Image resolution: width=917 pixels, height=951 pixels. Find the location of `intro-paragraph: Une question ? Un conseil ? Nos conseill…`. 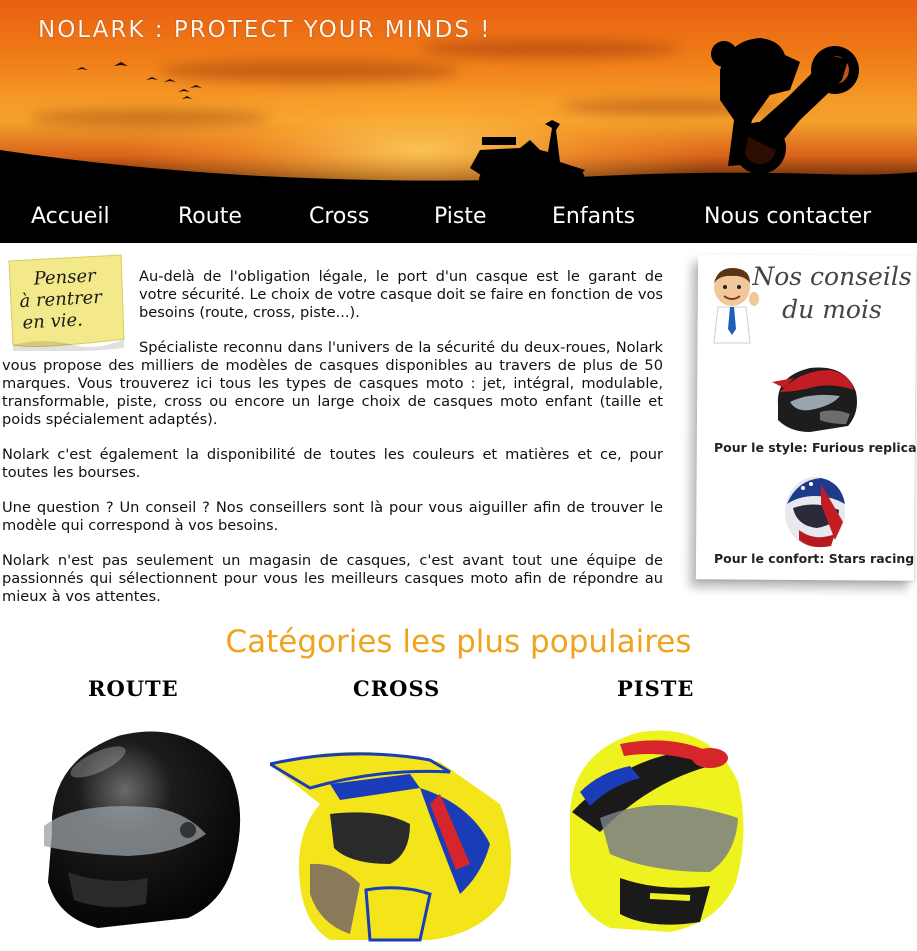

intro-paragraph: Une question ? Un conseil ? Nos conseill… is located at coordinates (332, 516).